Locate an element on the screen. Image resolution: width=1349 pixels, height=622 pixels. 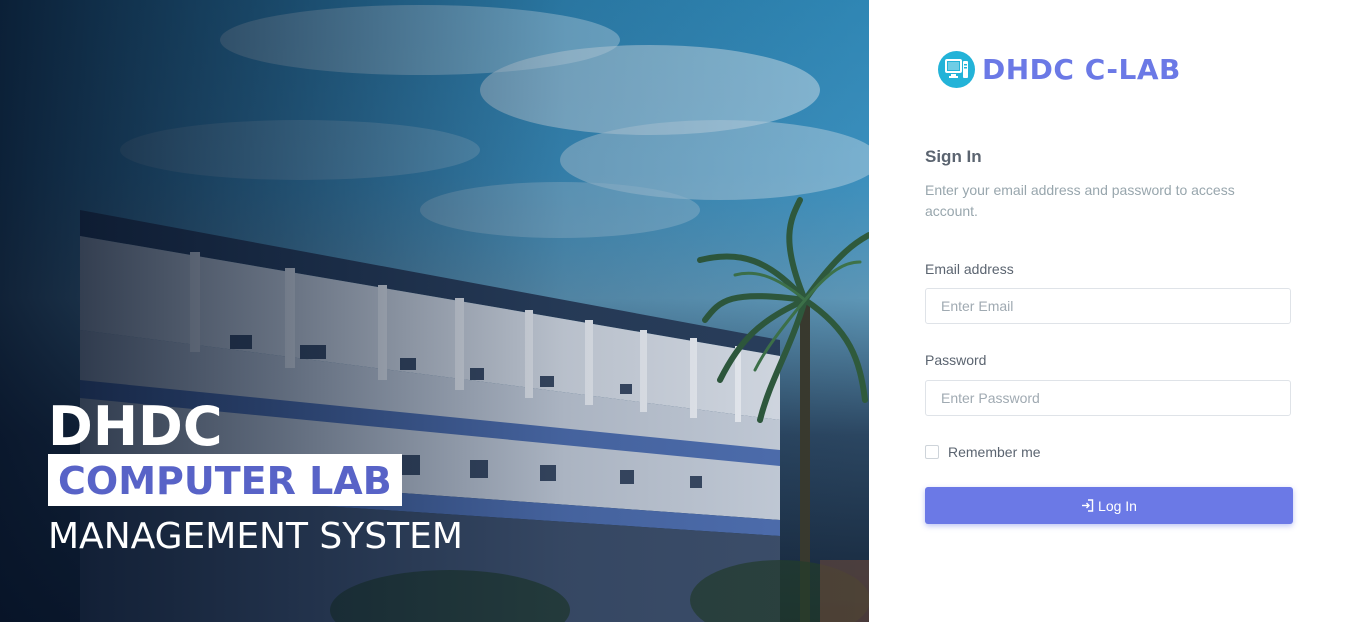
password-input is located at coordinates (1108, 398).